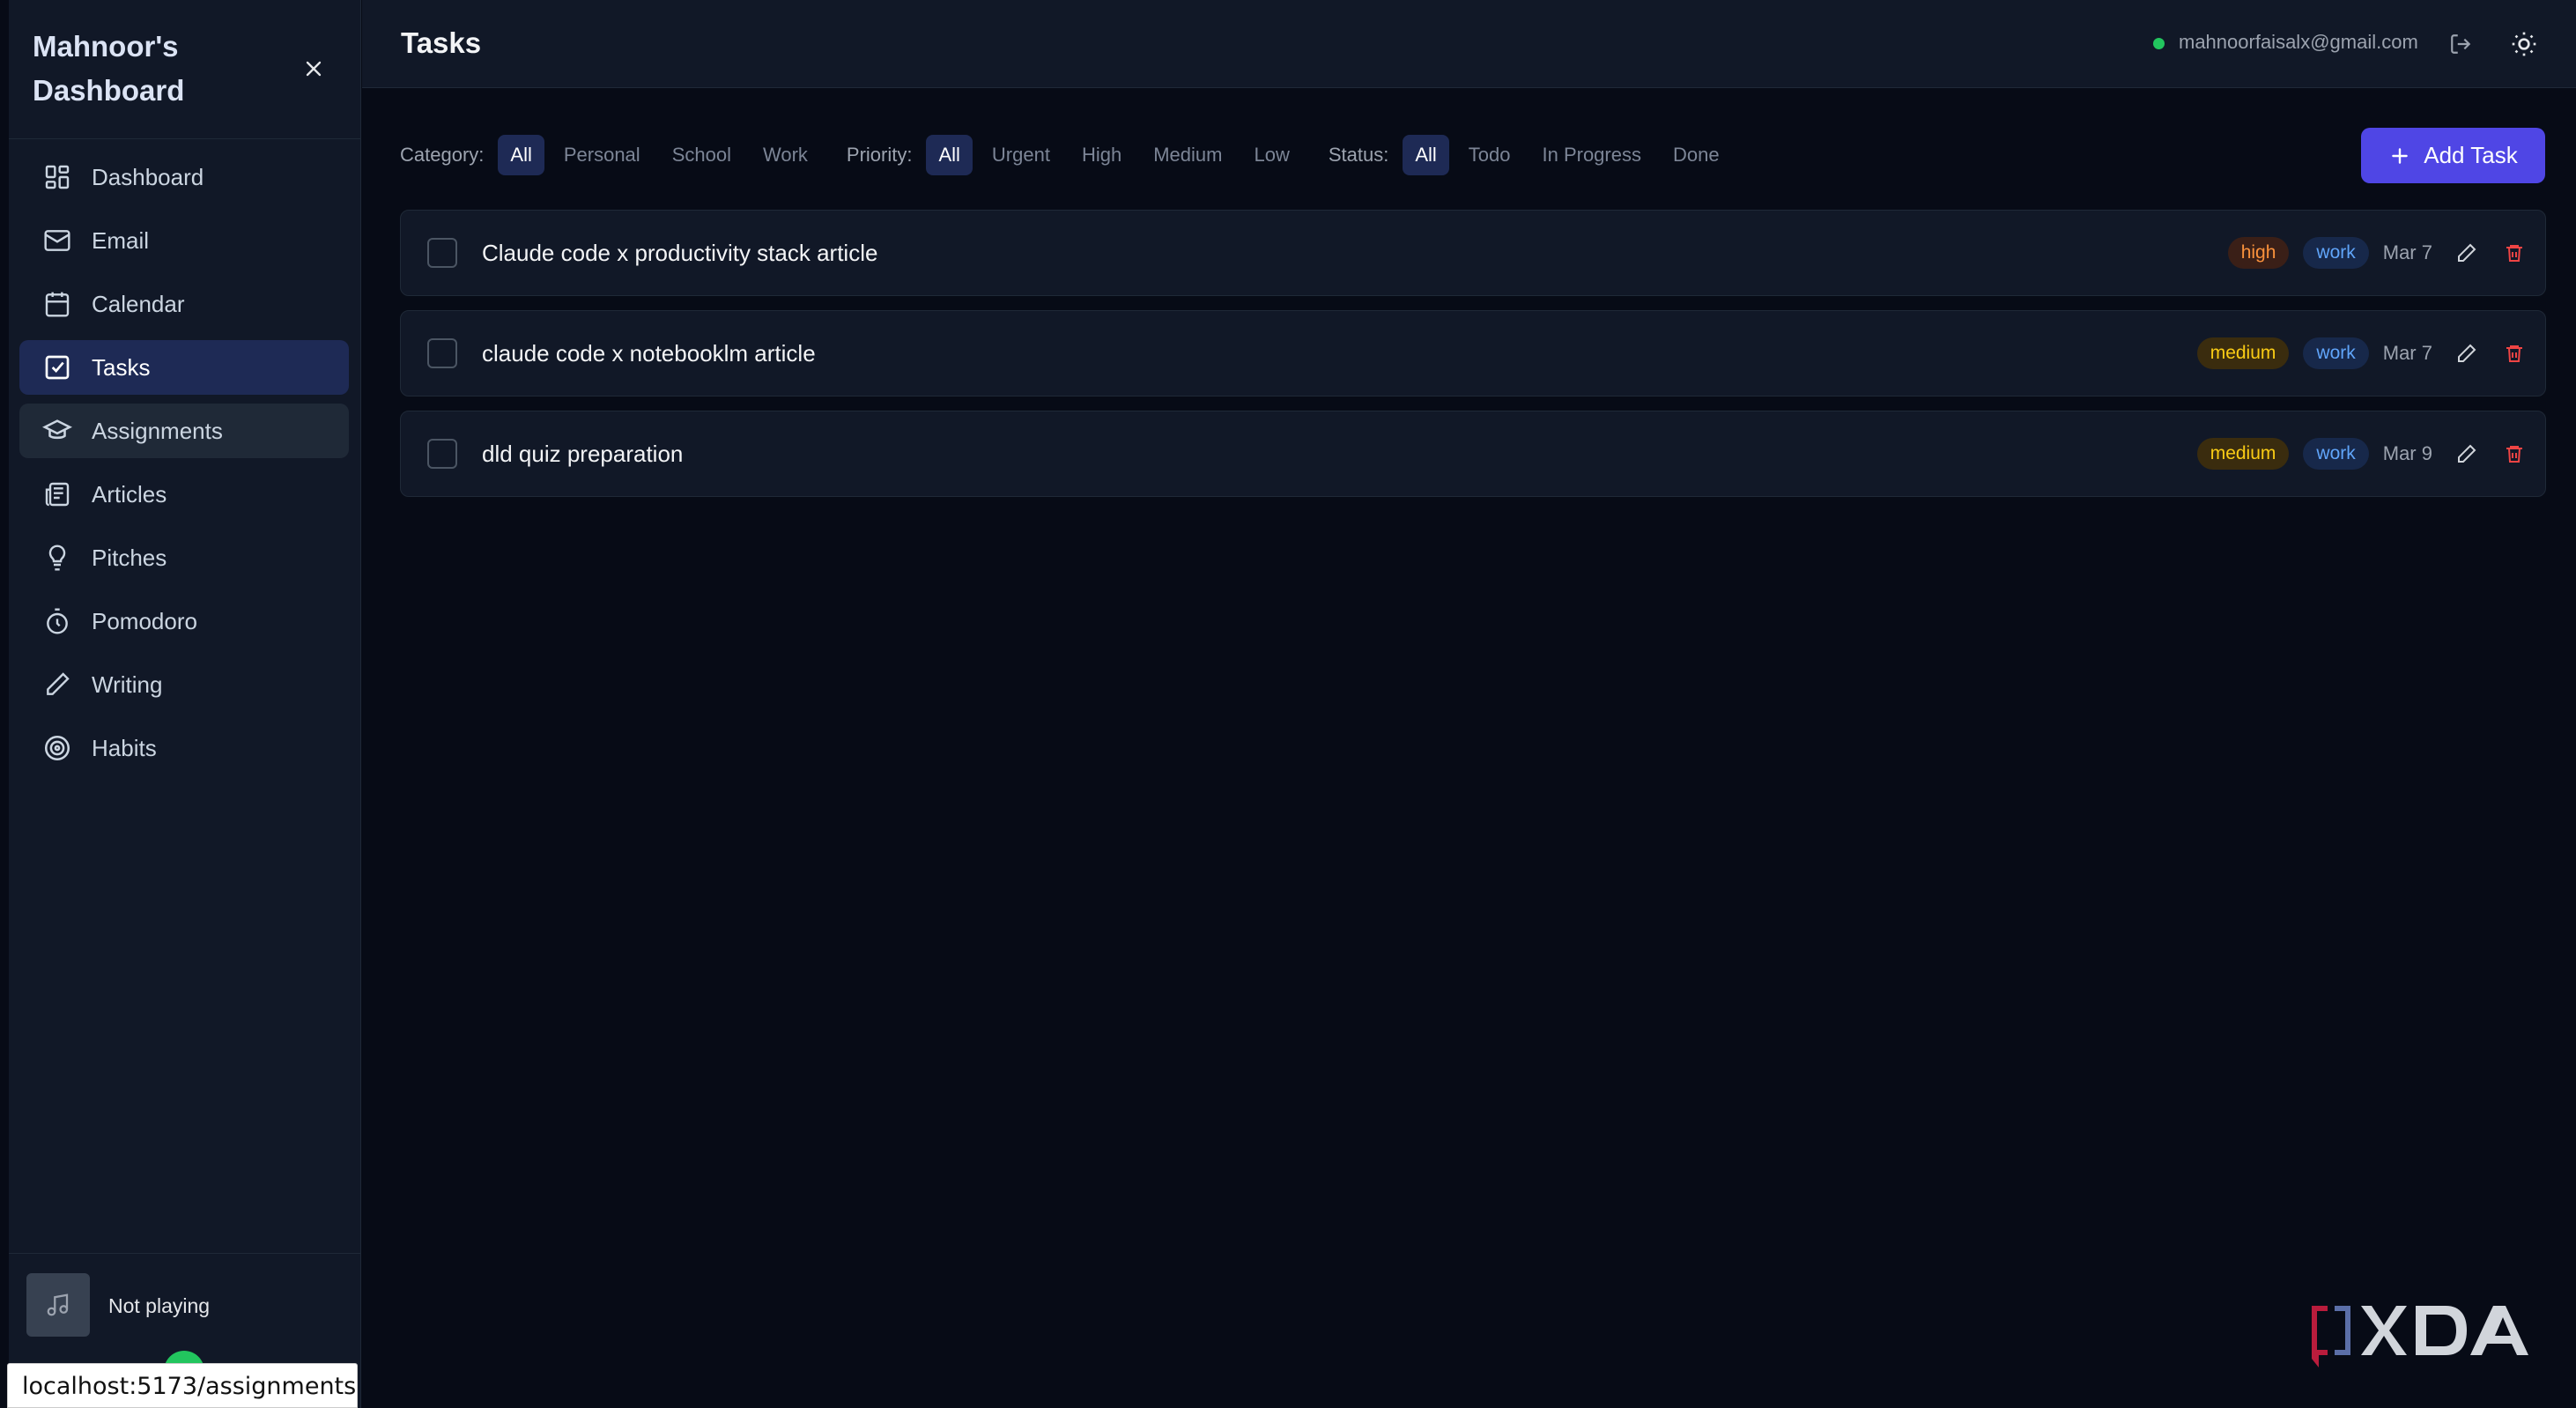  What do you see at coordinates (57, 367) in the screenshot?
I see `tasks-icon` at bounding box center [57, 367].